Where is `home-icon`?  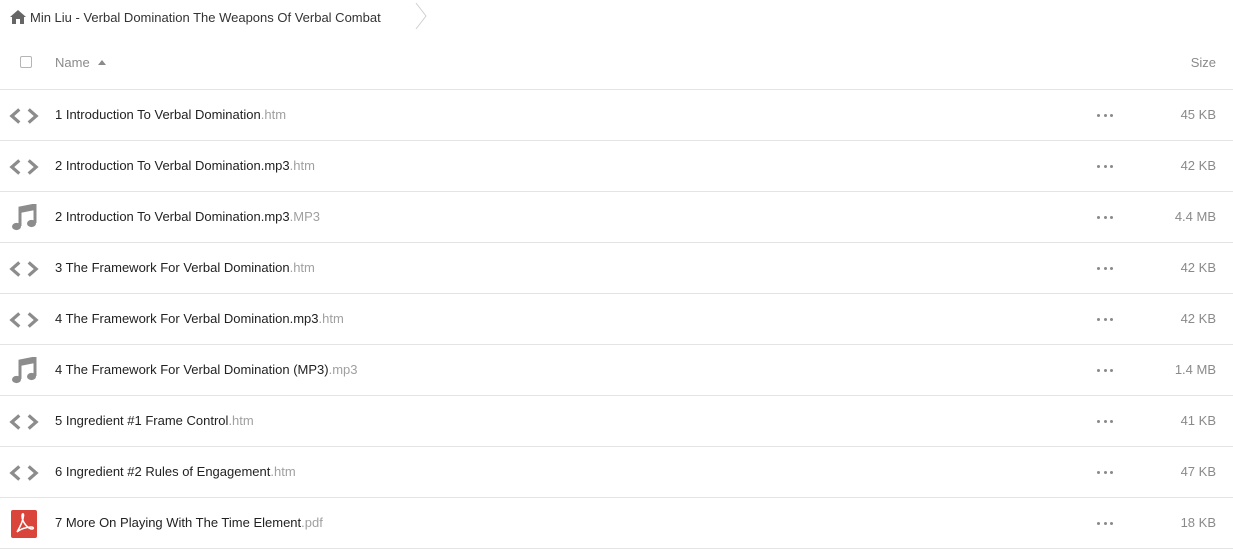 home-icon is located at coordinates (18, 17).